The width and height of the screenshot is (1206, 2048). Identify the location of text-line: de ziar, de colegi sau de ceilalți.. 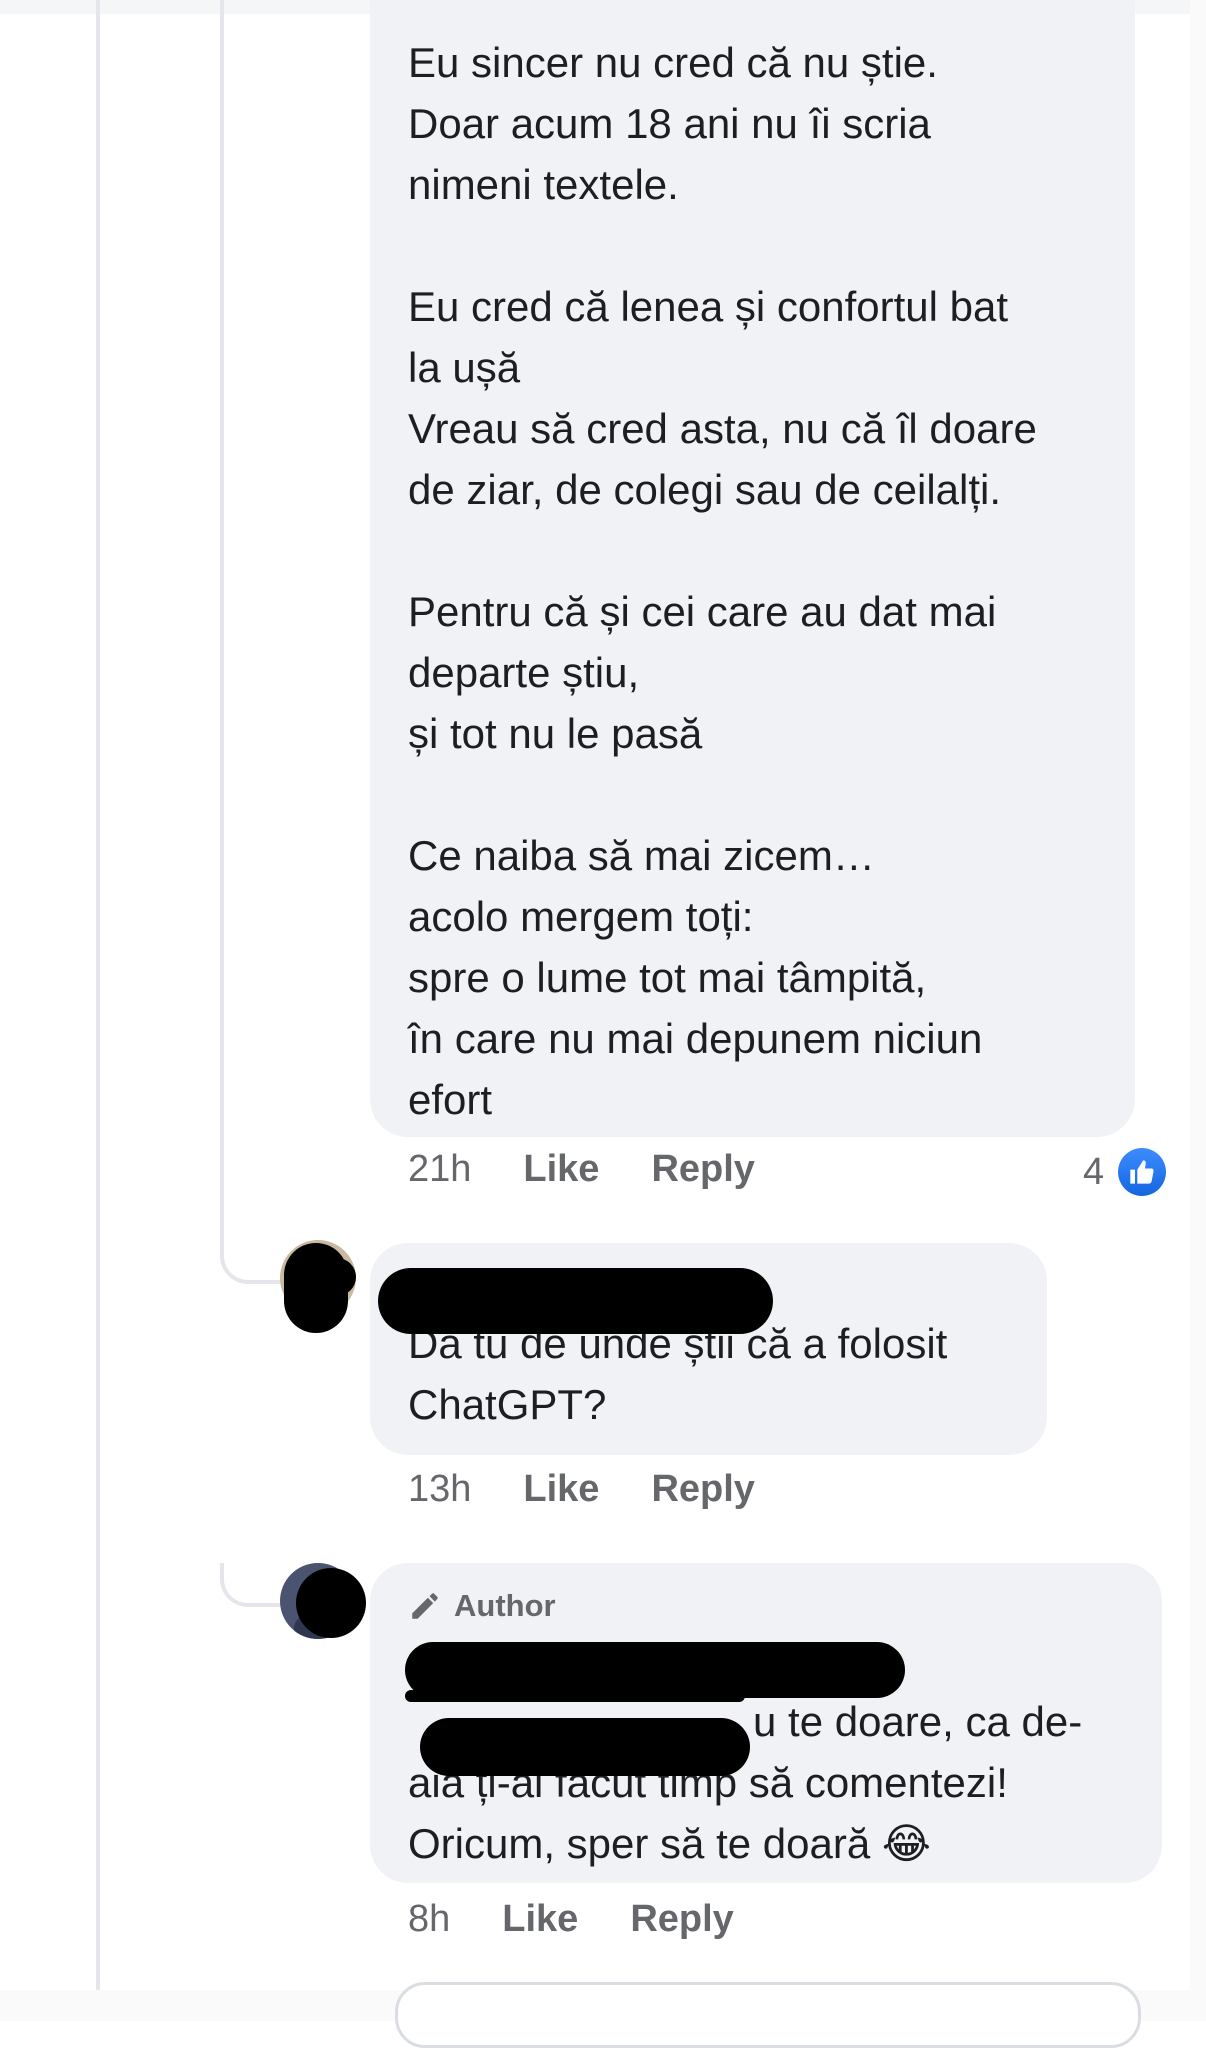
(705, 489).